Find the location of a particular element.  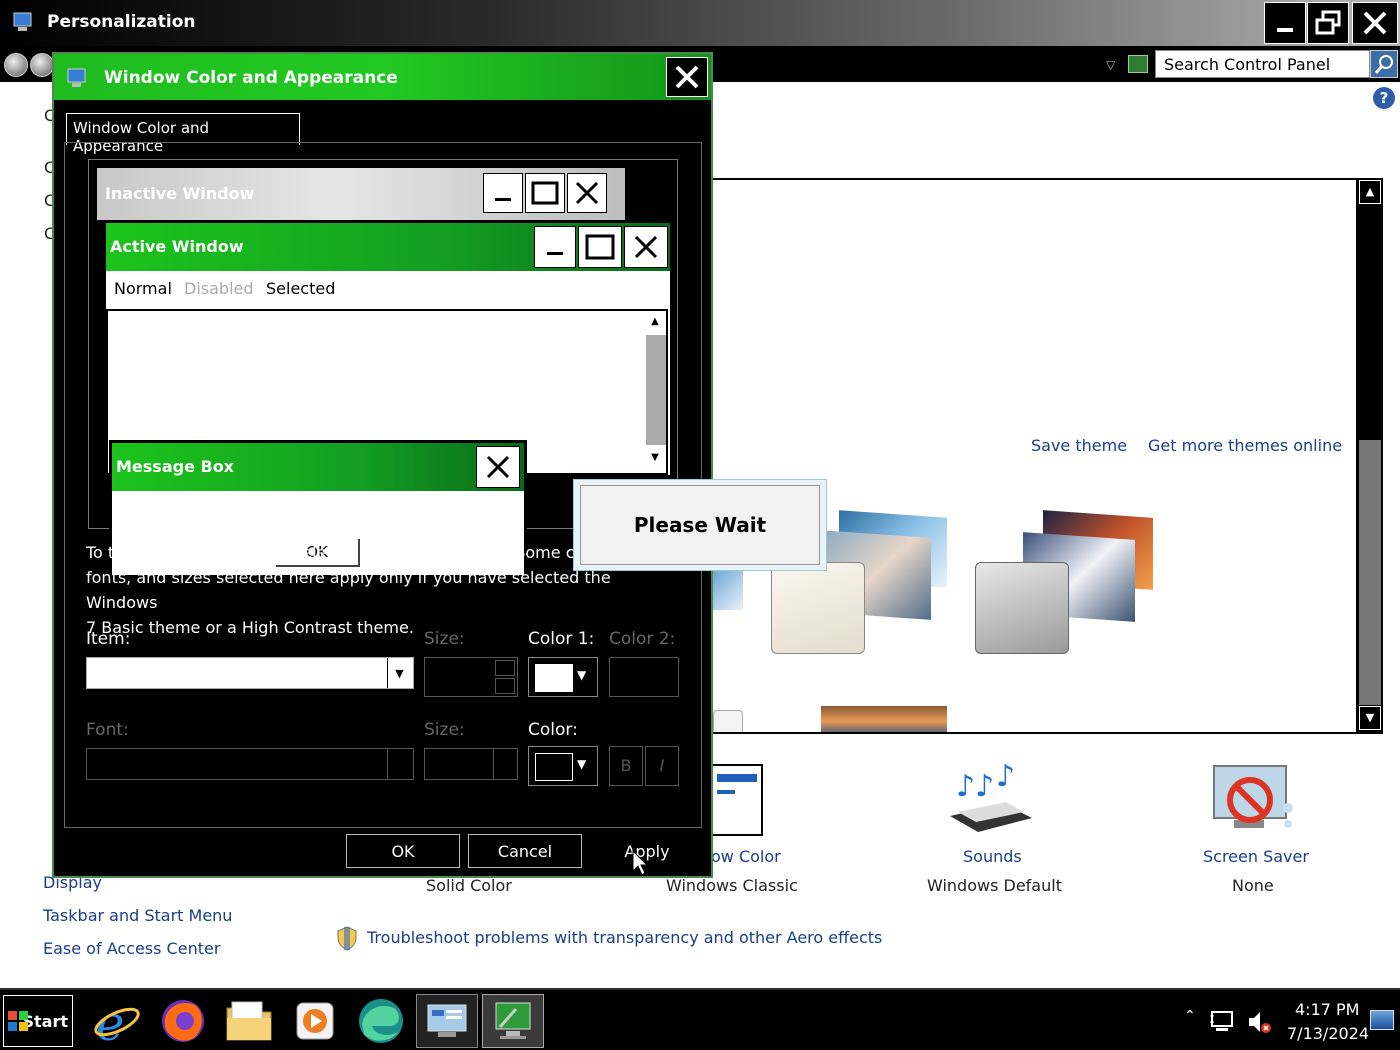

start-button: Start is located at coordinates (38, 1021).